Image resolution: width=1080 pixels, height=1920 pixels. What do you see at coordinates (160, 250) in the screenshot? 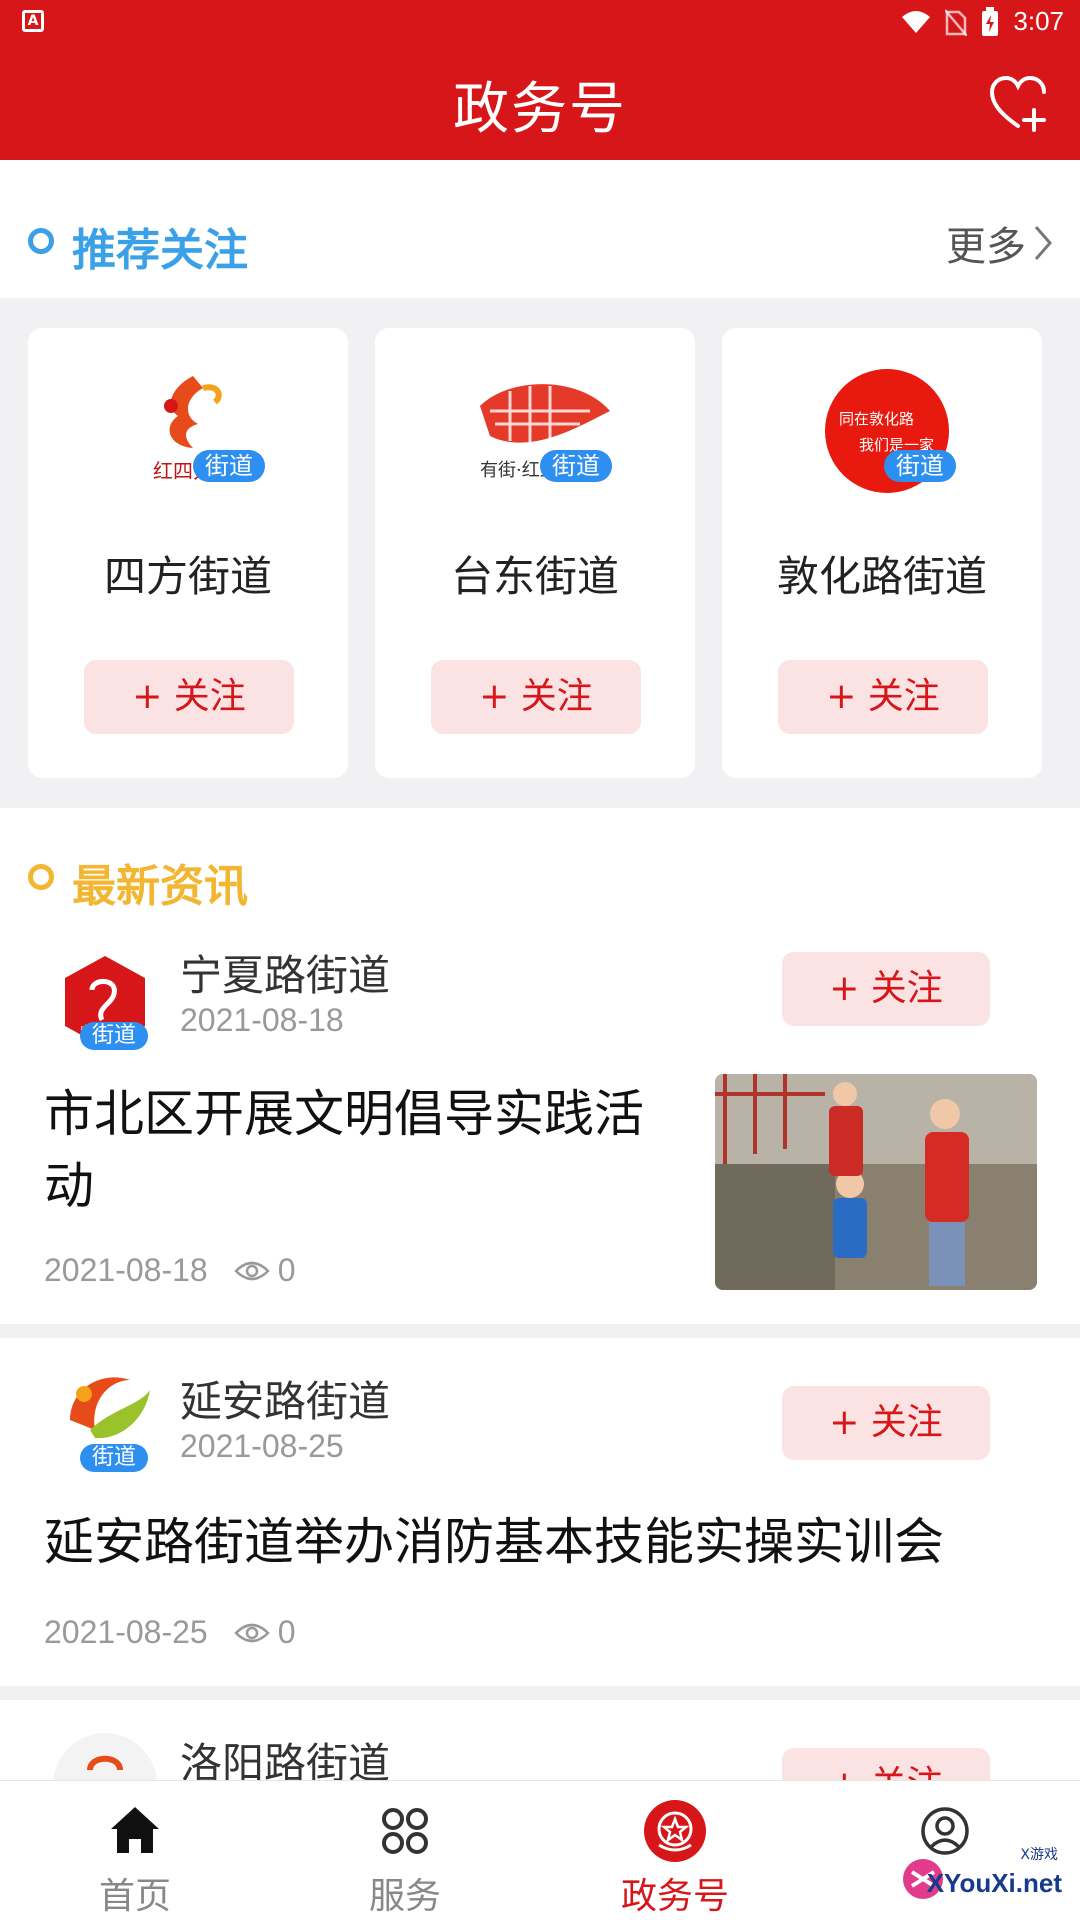
I see `recommend-title: 推荐关注` at bounding box center [160, 250].